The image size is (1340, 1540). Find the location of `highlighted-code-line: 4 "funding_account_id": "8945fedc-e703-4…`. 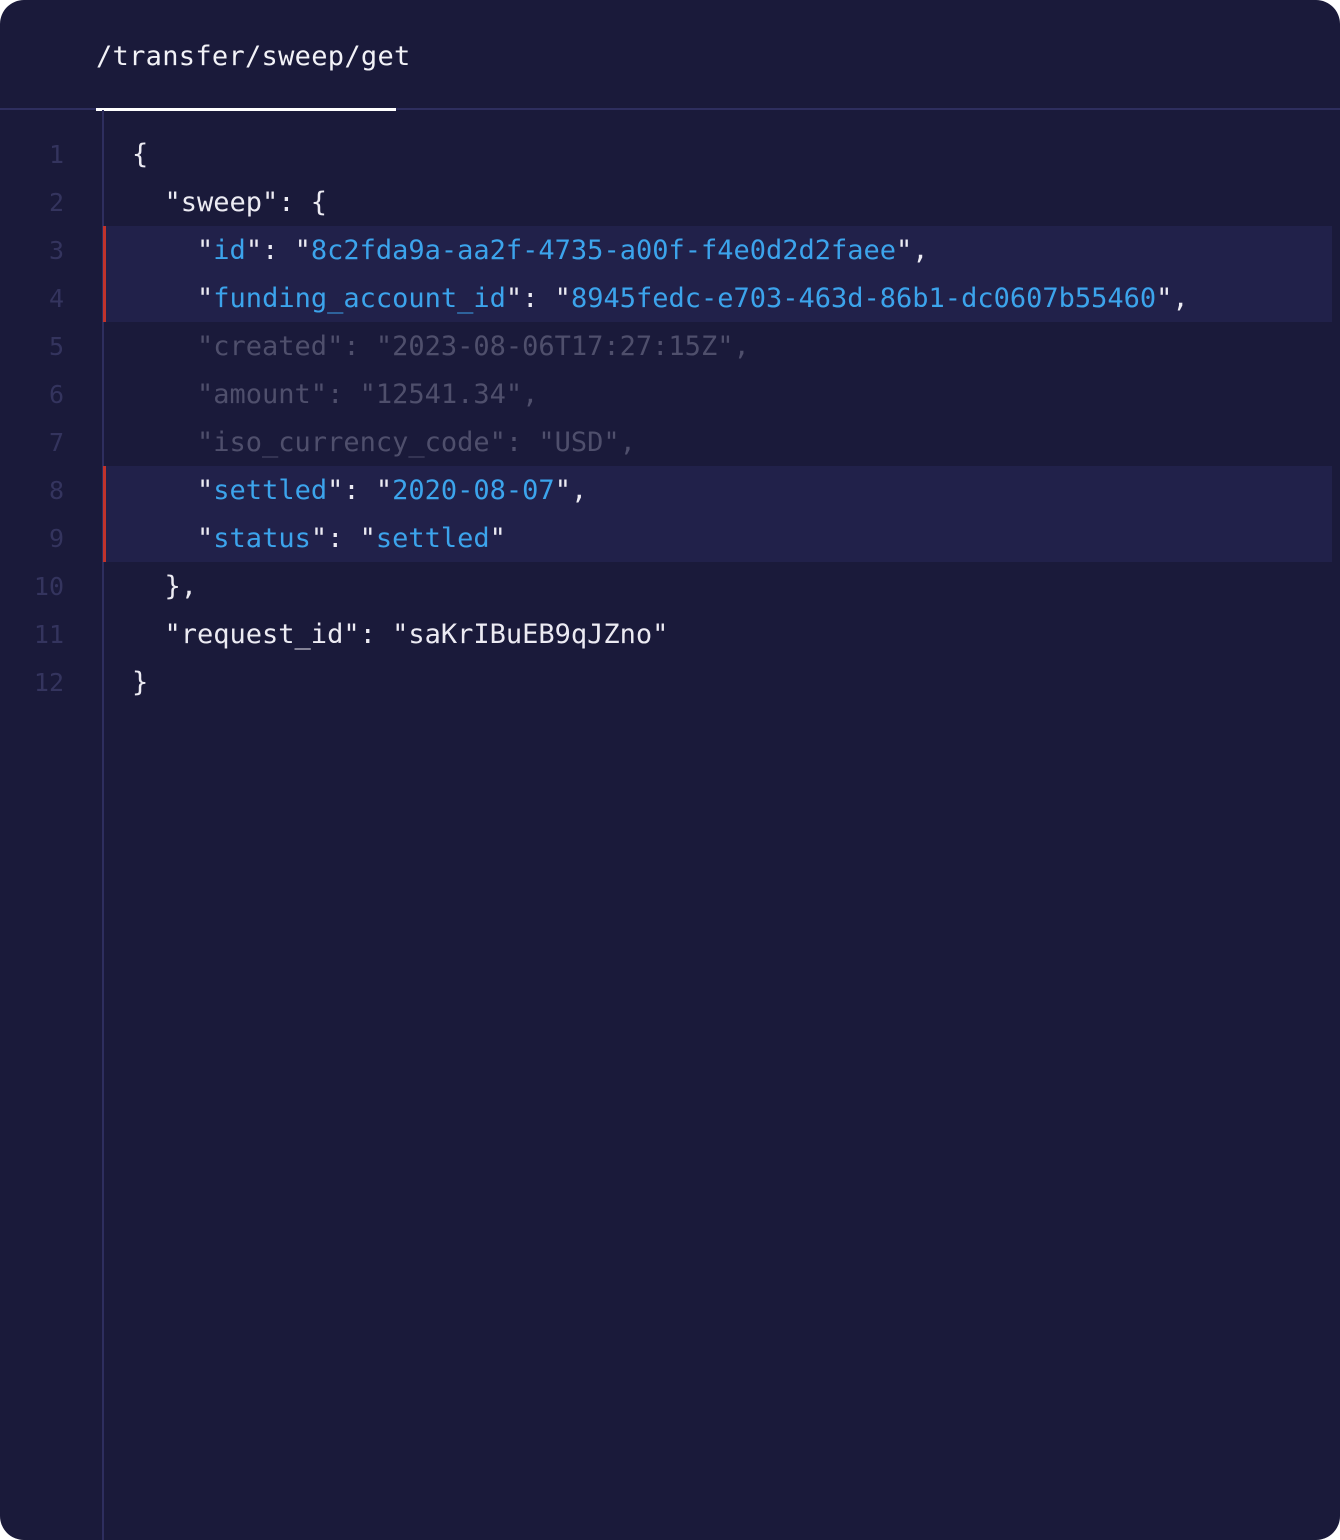

highlighted-code-line: 4 "funding_account_id": "8945fedc-e703-4… is located at coordinates (670, 299).